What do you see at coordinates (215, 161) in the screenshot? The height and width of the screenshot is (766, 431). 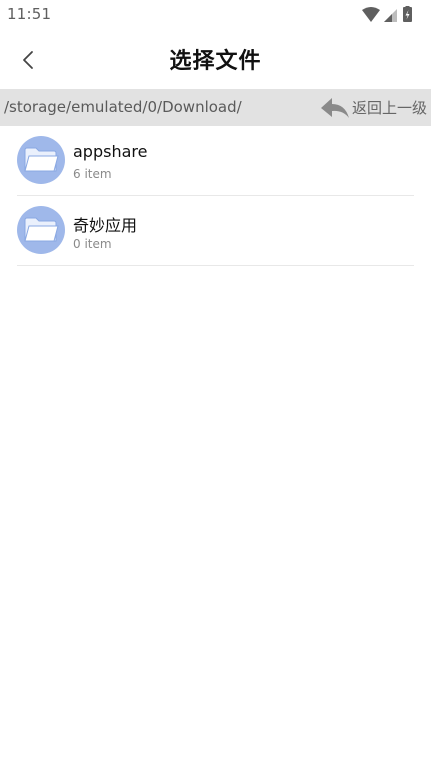 I see `list-item: appshare 6 item` at bounding box center [215, 161].